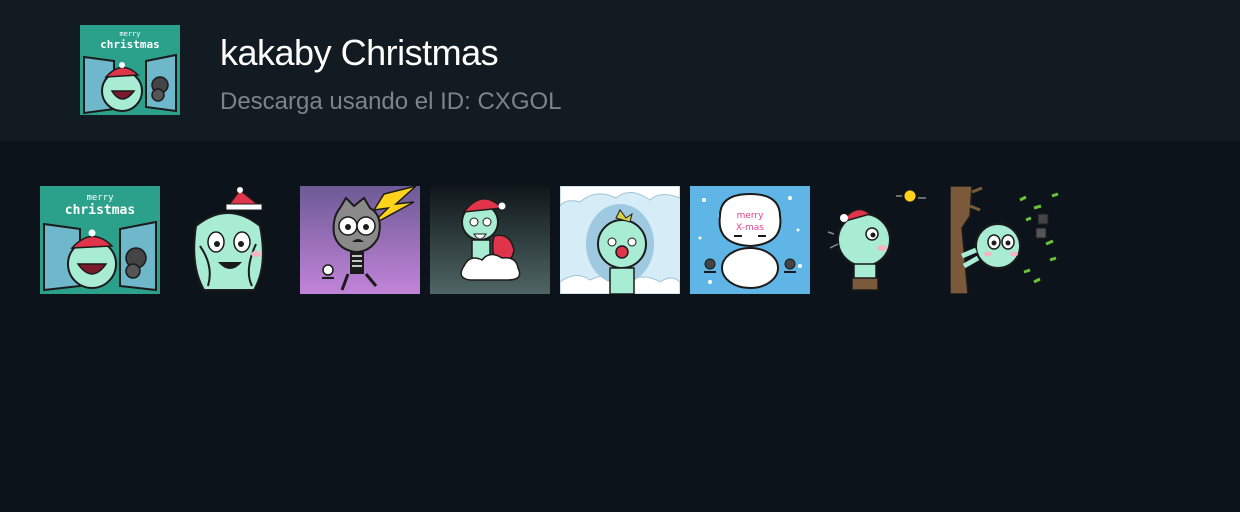 Image resolution: width=1240 pixels, height=512 pixels. Describe the element at coordinates (391, 101) in the screenshot. I see `download-id-text: Descarga usando el ID: CXGOL` at that location.